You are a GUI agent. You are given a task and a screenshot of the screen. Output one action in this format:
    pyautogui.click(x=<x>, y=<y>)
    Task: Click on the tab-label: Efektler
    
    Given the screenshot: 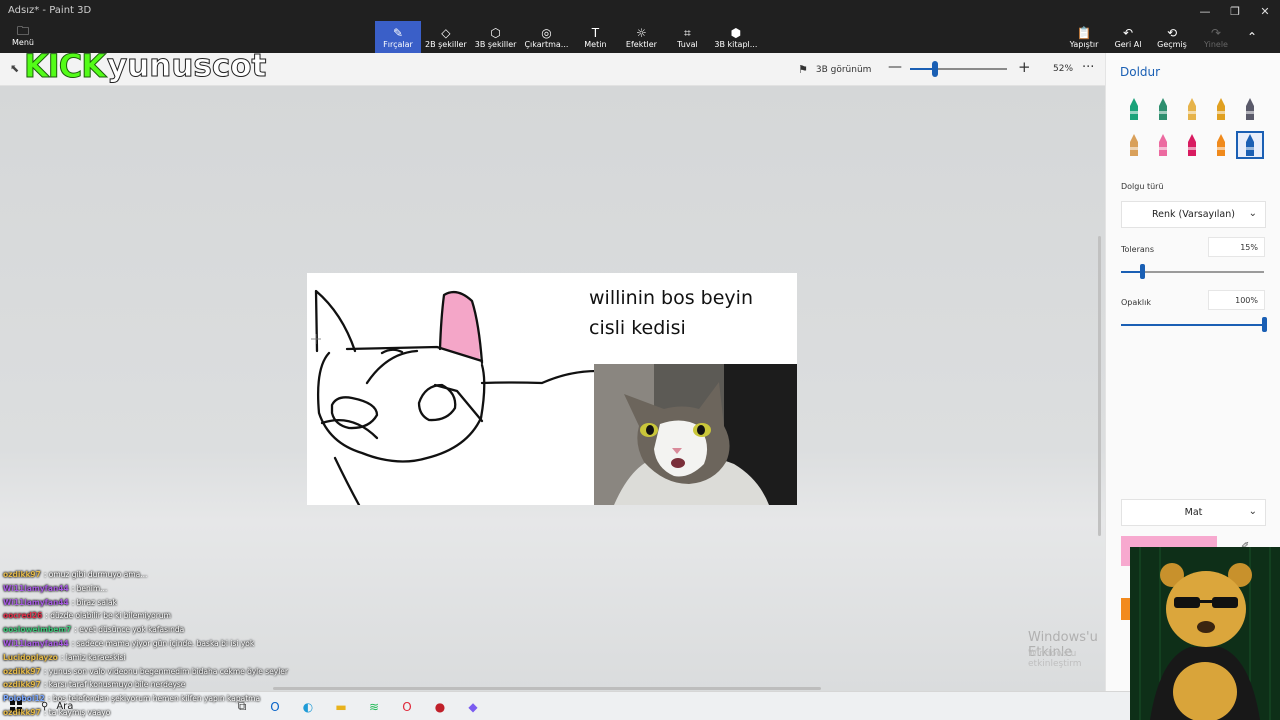 What is the action you would take?
    pyautogui.click(x=641, y=44)
    